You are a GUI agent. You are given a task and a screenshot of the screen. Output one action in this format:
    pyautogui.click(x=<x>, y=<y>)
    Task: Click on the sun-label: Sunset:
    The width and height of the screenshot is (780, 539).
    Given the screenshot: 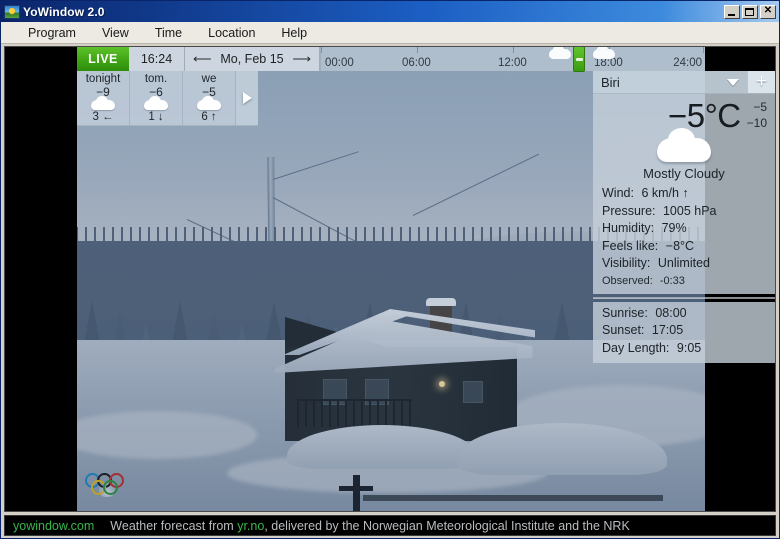 What is the action you would take?
    pyautogui.click(x=623, y=330)
    